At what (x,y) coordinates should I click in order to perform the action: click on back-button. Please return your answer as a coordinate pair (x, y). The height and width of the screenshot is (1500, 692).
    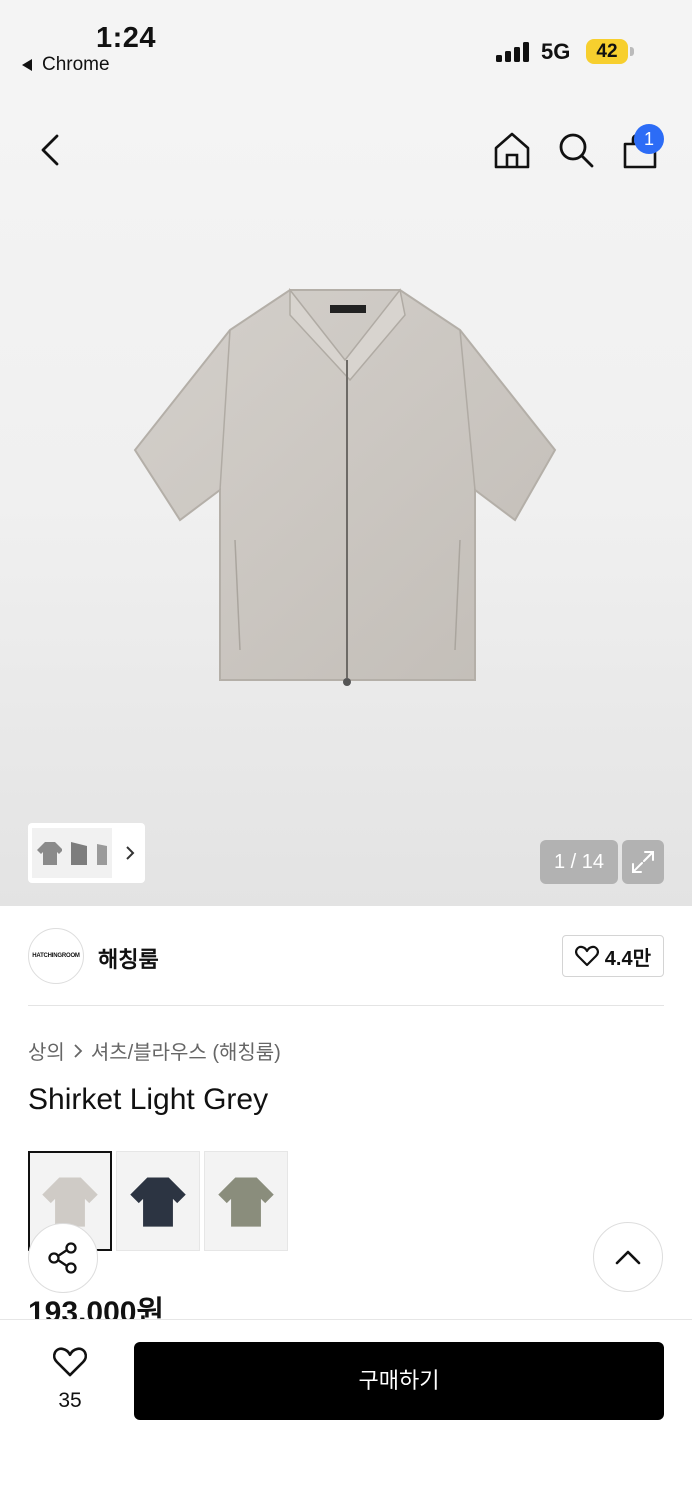
    Looking at the image, I should click on (50, 150).